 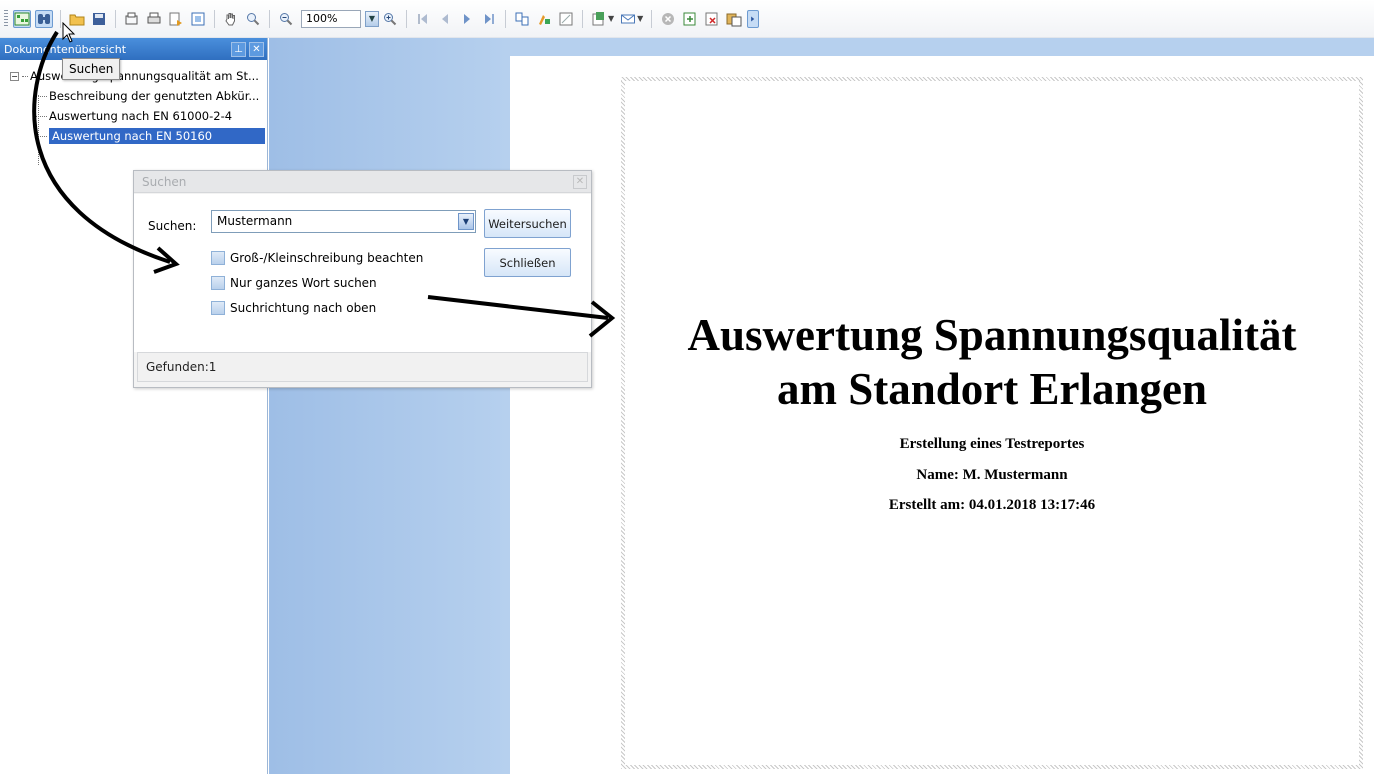 What do you see at coordinates (22, 18) in the screenshot?
I see `document-map-icon` at bounding box center [22, 18].